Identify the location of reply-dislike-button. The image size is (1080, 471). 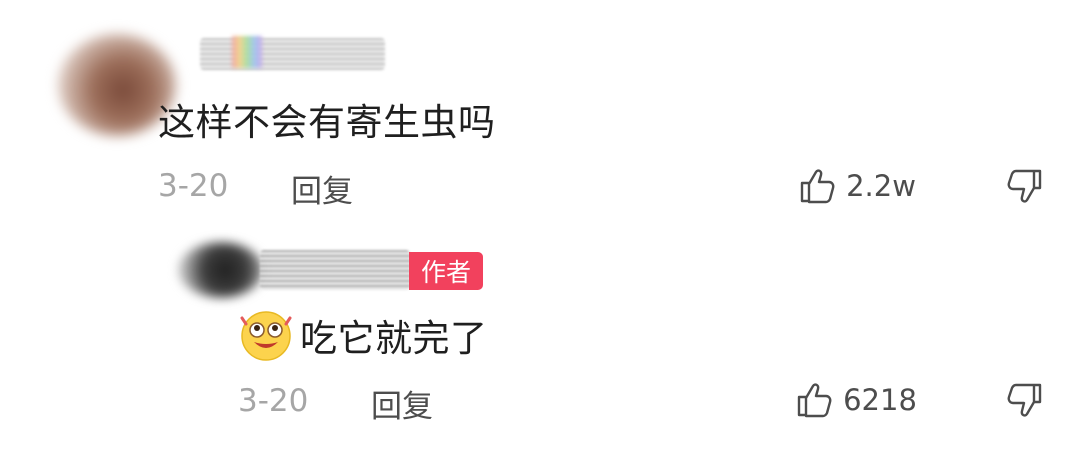
(1022, 403).